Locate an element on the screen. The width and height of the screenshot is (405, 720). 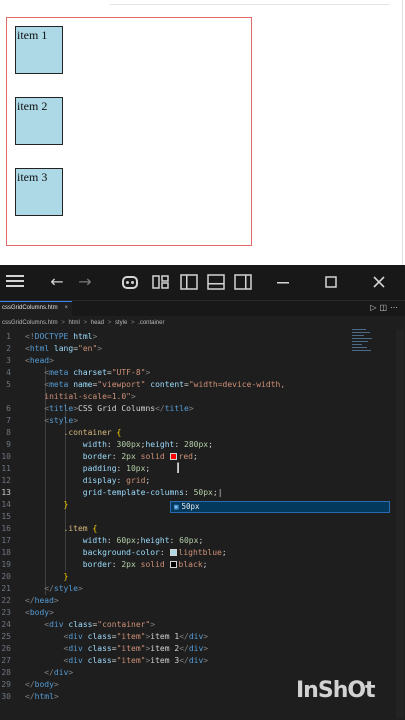
inshot-watermark: InShOt is located at coordinates (336, 690).